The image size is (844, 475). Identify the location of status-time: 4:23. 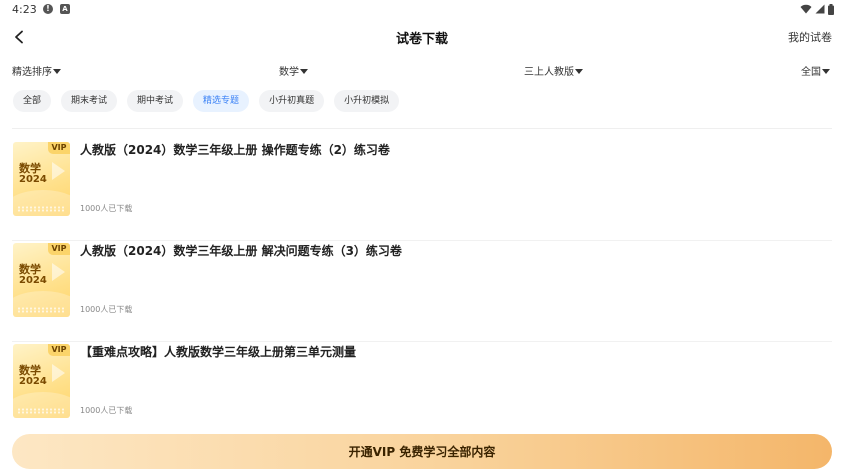
(24, 9).